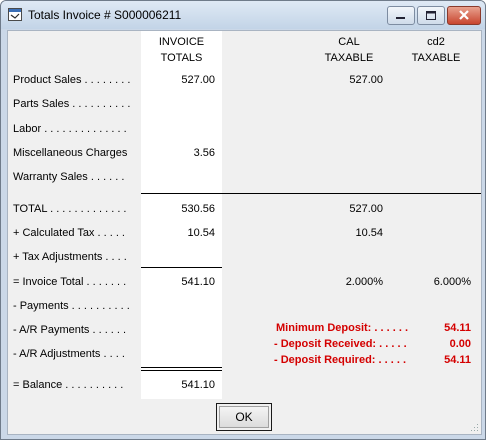 The width and height of the screenshot is (486, 440). I want to click on balance-double-line-bottom, so click(181, 370).